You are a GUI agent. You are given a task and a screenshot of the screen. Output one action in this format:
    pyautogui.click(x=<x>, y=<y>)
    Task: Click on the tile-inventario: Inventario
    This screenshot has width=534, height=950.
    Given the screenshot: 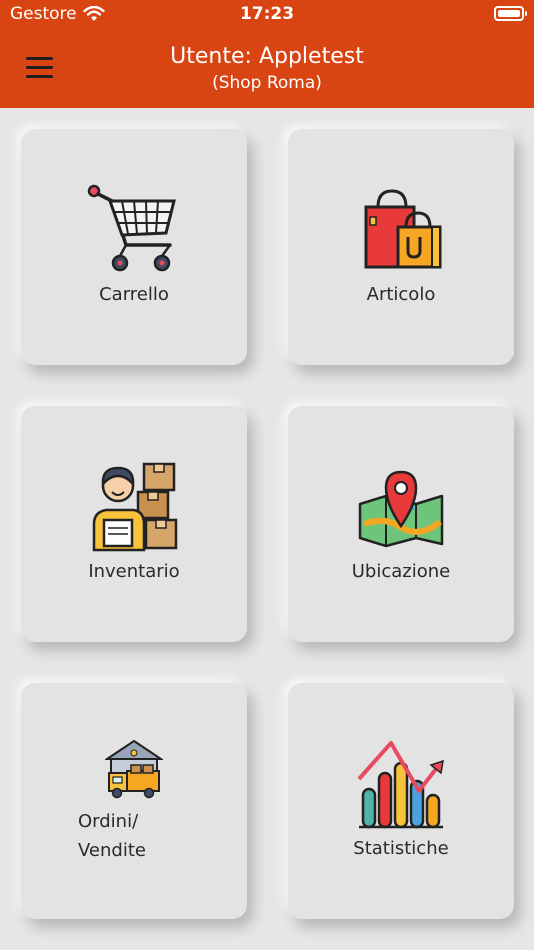 What is the action you would take?
    pyautogui.click(x=134, y=524)
    